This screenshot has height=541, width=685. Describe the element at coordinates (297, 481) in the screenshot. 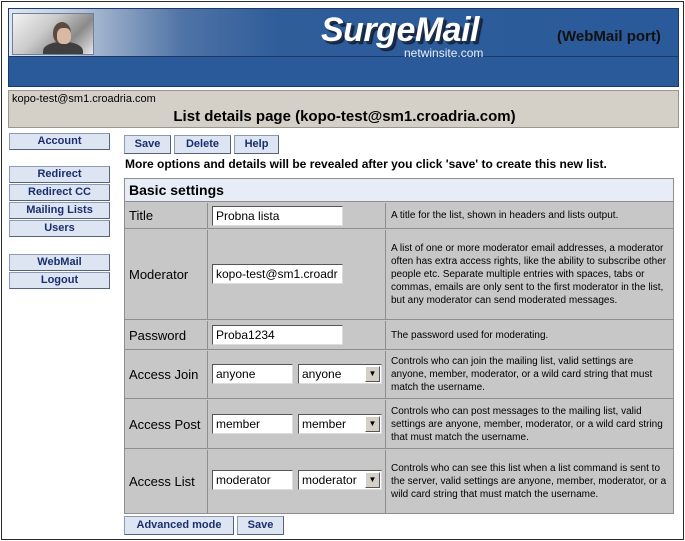

I see `access-list-input-cell: moderator moderator ▼` at that location.